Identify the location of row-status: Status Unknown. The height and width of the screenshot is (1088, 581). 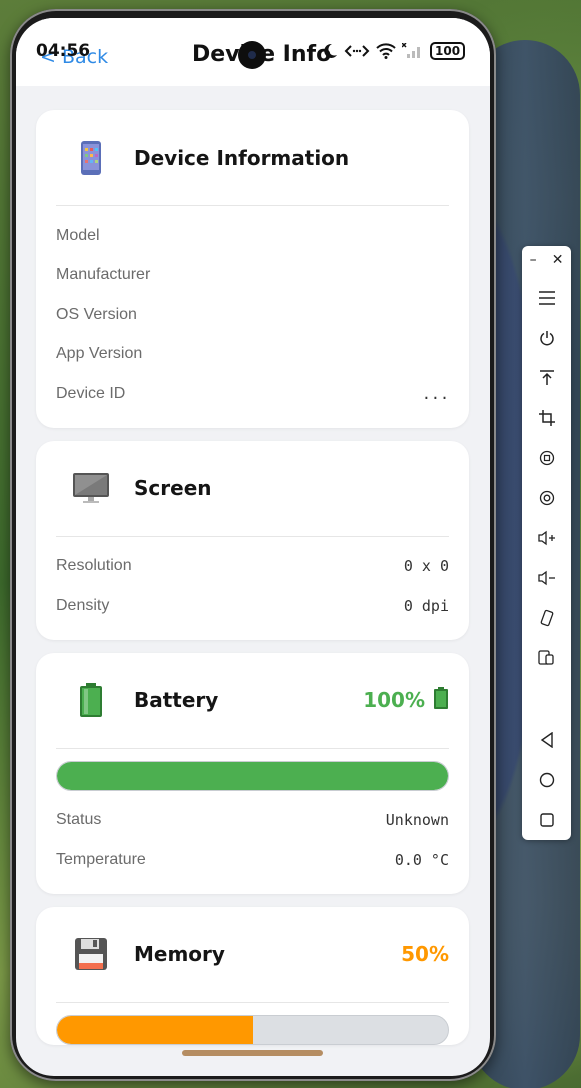
(252, 821).